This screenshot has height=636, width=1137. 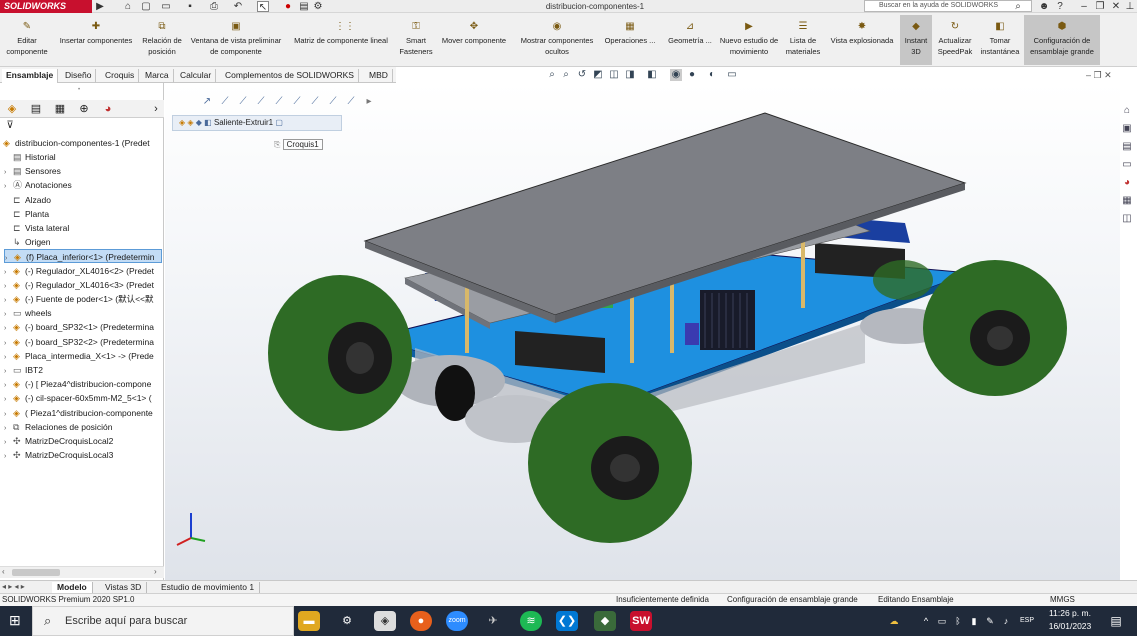 I want to click on tree-root: ◈ distribucion-componentes-1 (Predet, so click(x=83, y=143).